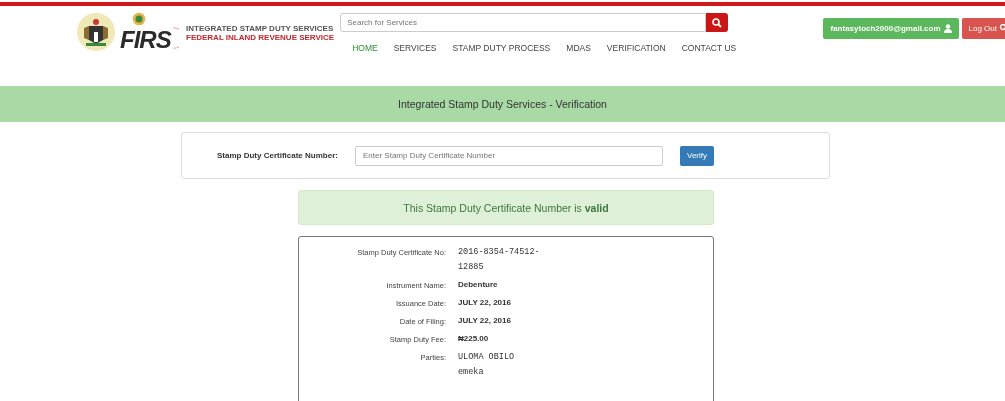 The height and width of the screenshot is (401, 1005). What do you see at coordinates (697, 155) in the screenshot?
I see `verify-button: Verify` at bounding box center [697, 155].